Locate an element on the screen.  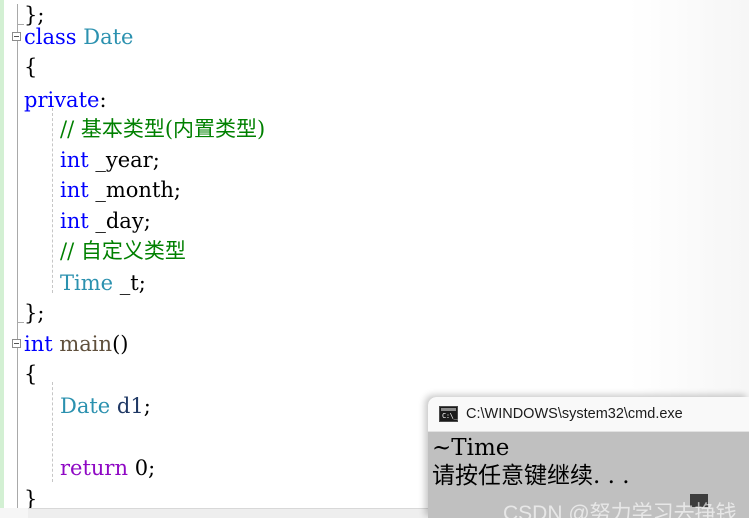
code-line: int main() is located at coordinates (64, 344).